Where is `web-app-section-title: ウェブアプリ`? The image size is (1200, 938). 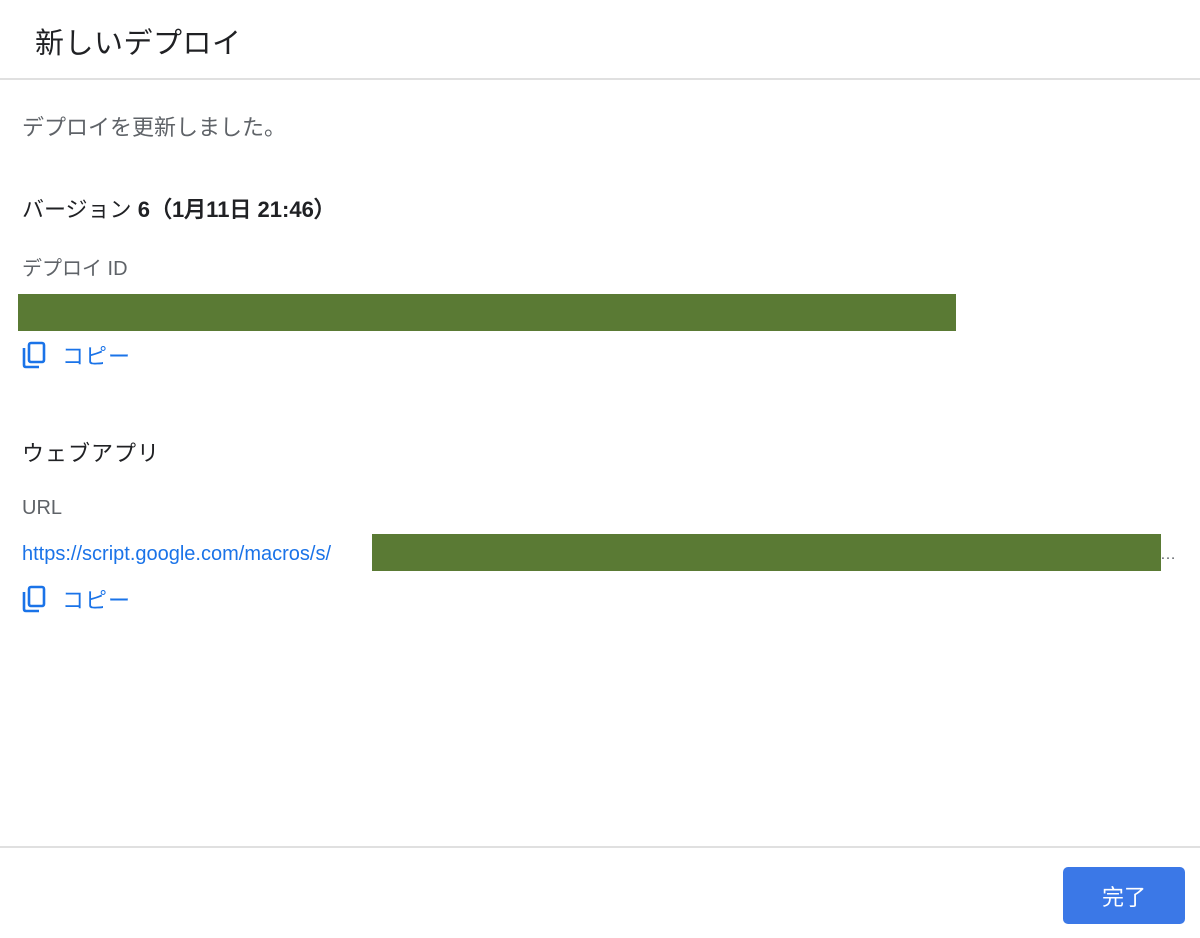 web-app-section-title: ウェブアプリ is located at coordinates (91, 453).